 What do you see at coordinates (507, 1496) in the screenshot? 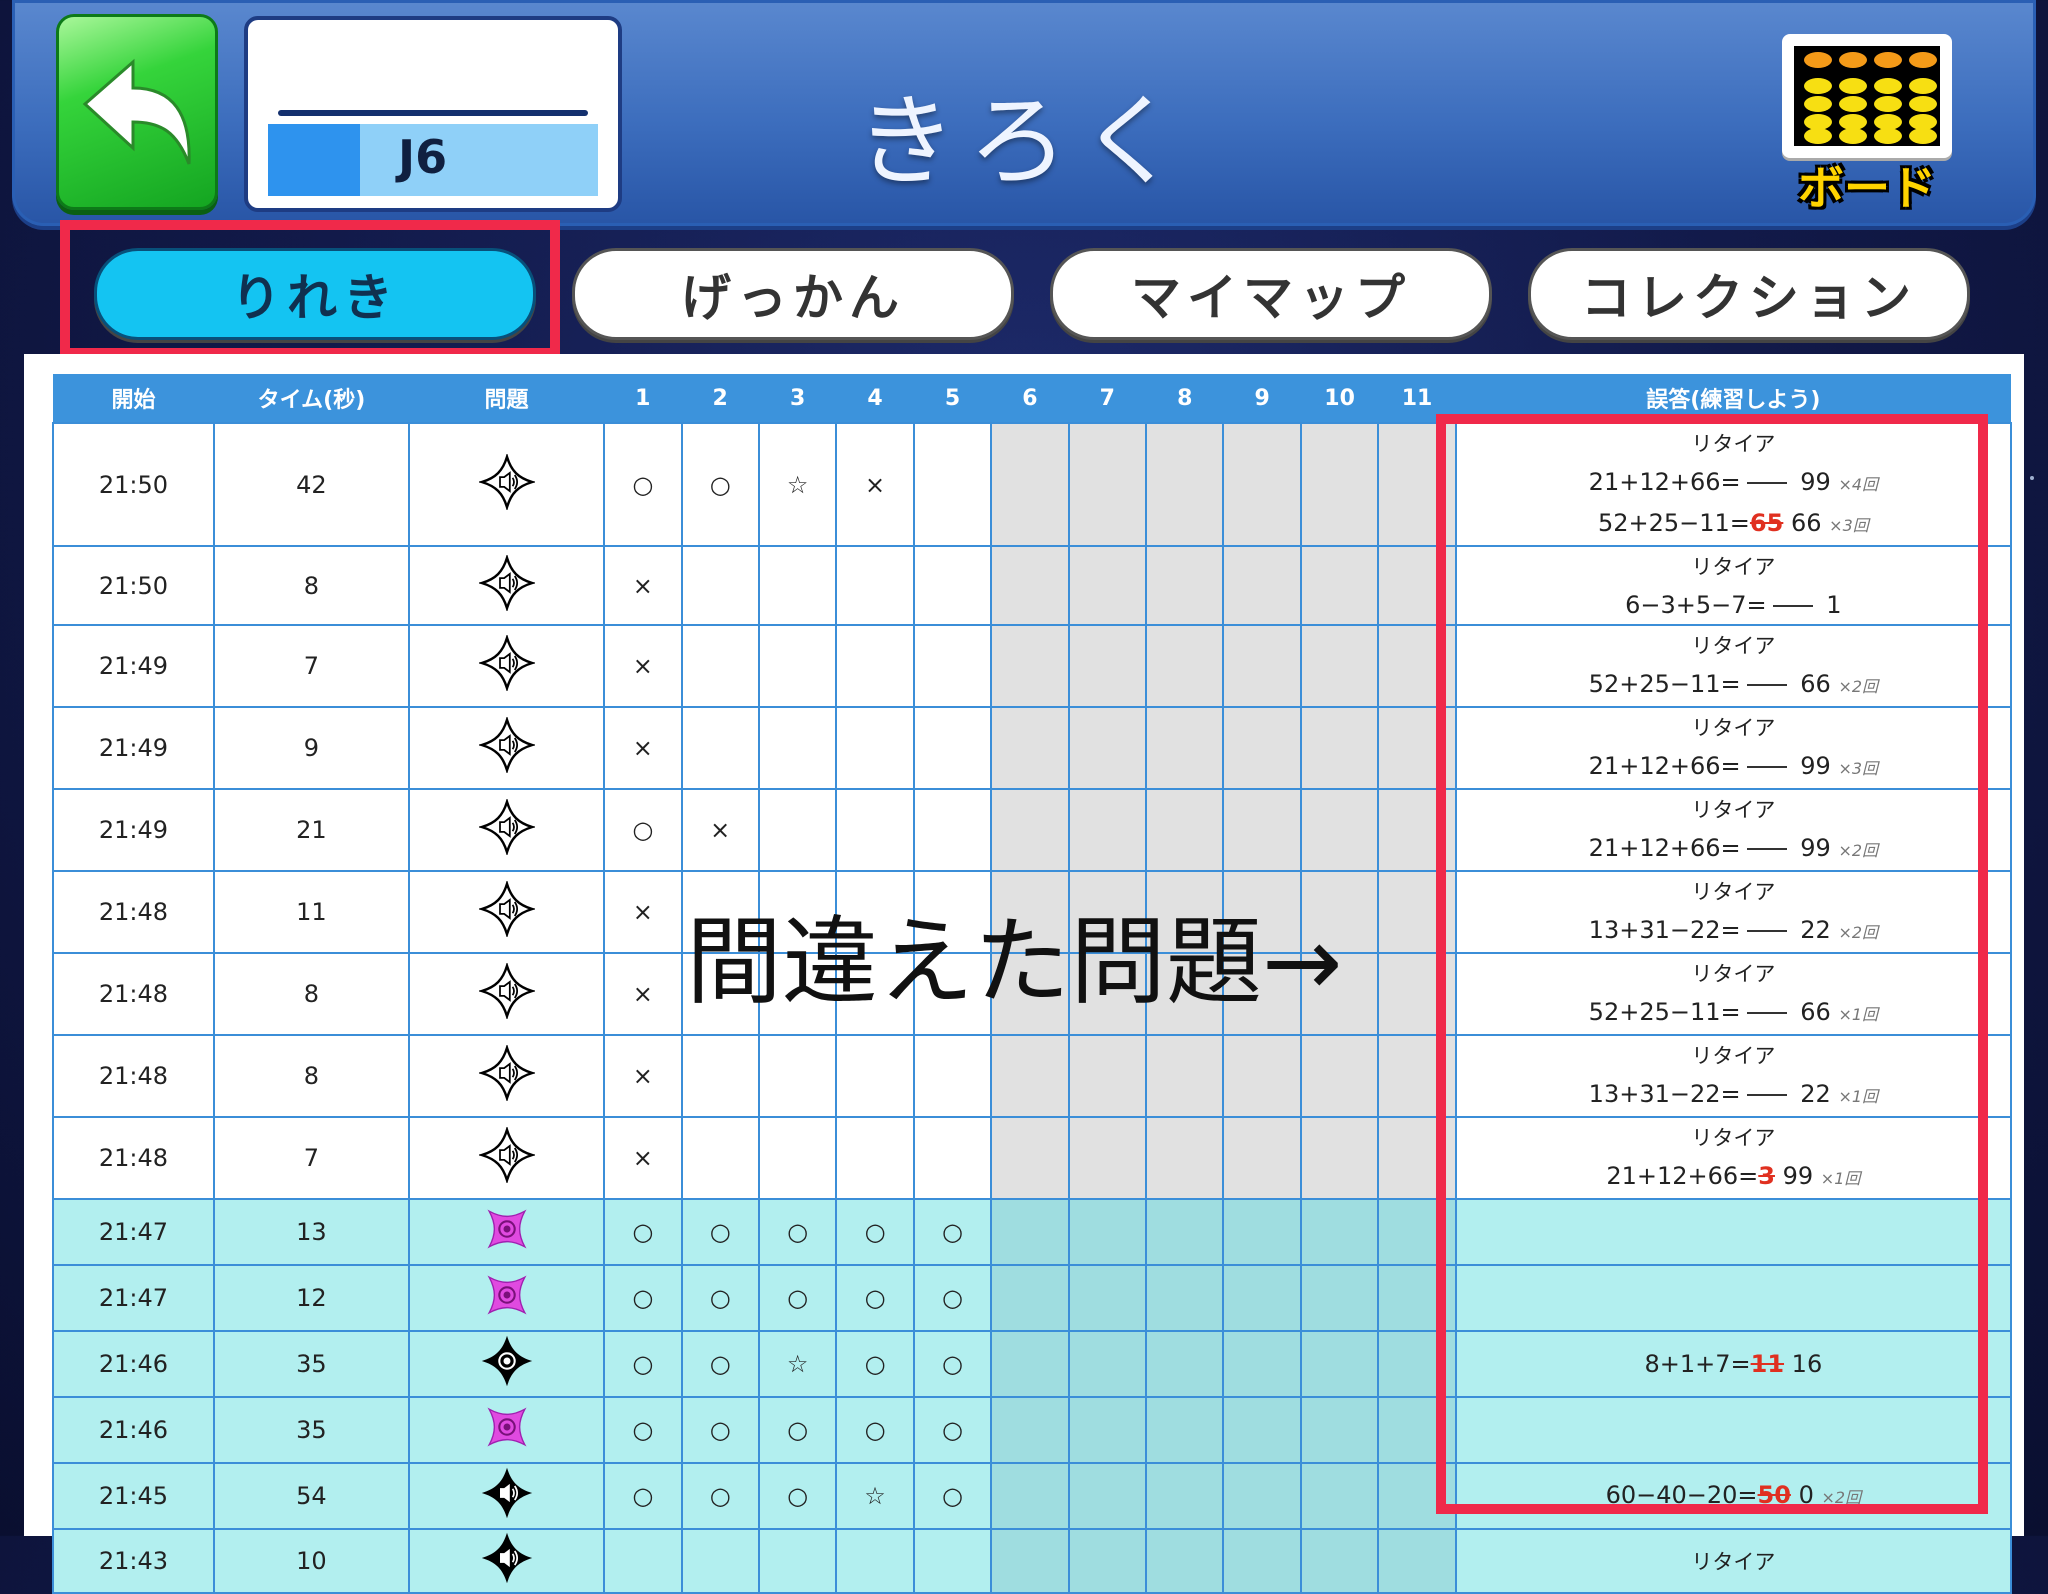
I see `speaker-star-black-icon` at bounding box center [507, 1496].